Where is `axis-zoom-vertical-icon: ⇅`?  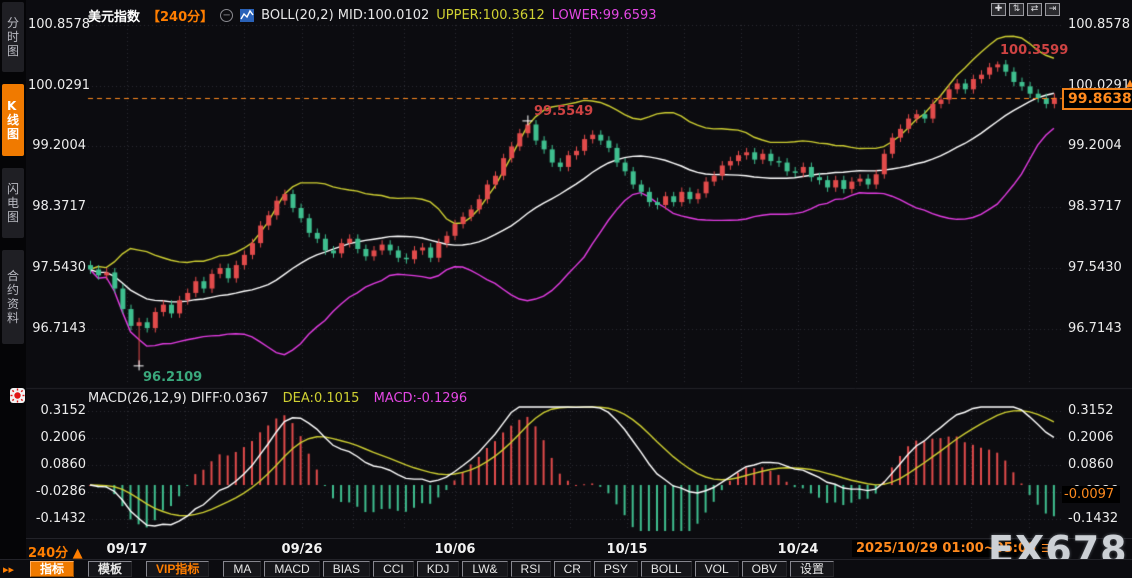 axis-zoom-vertical-icon: ⇅ is located at coordinates (1016, 9).